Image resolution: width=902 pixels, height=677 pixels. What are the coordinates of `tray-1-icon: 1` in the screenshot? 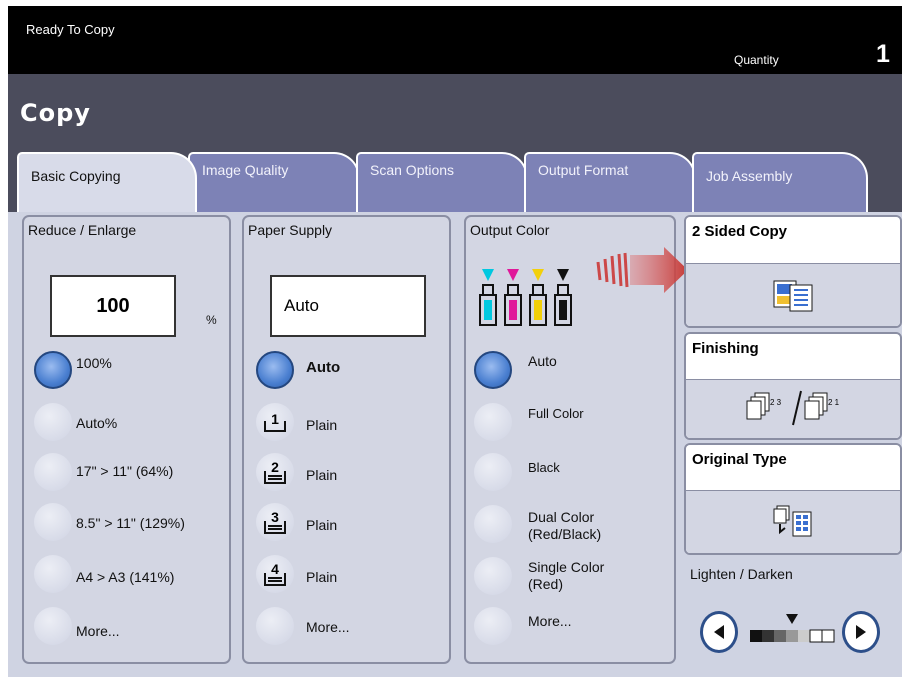 It's located at (275, 421).